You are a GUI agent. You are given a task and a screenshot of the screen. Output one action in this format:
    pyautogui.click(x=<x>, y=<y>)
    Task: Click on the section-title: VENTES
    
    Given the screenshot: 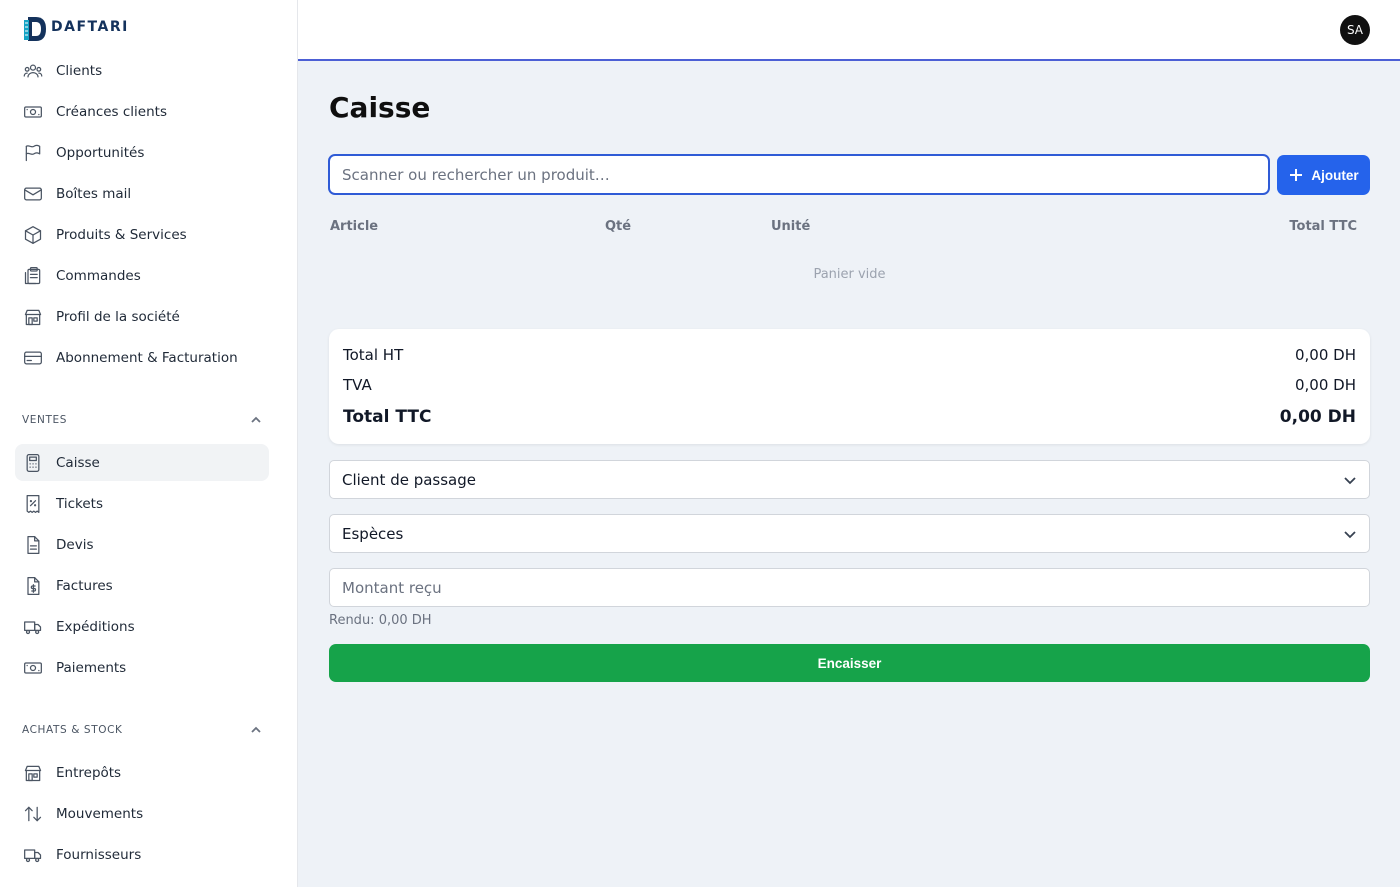 What is the action you would take?
    pyautogui.click(x=44, y=420)
    